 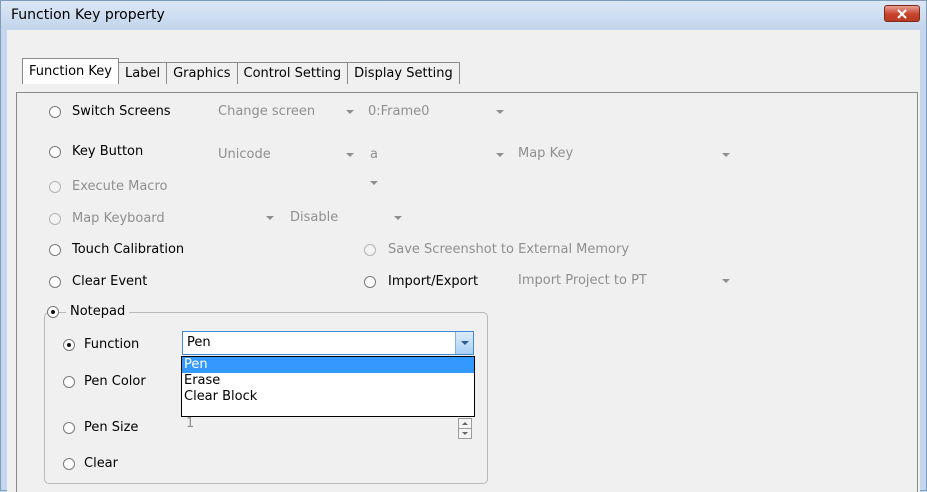 I want to click on pen-size-spinner: 1, so click(x=328, y=429).